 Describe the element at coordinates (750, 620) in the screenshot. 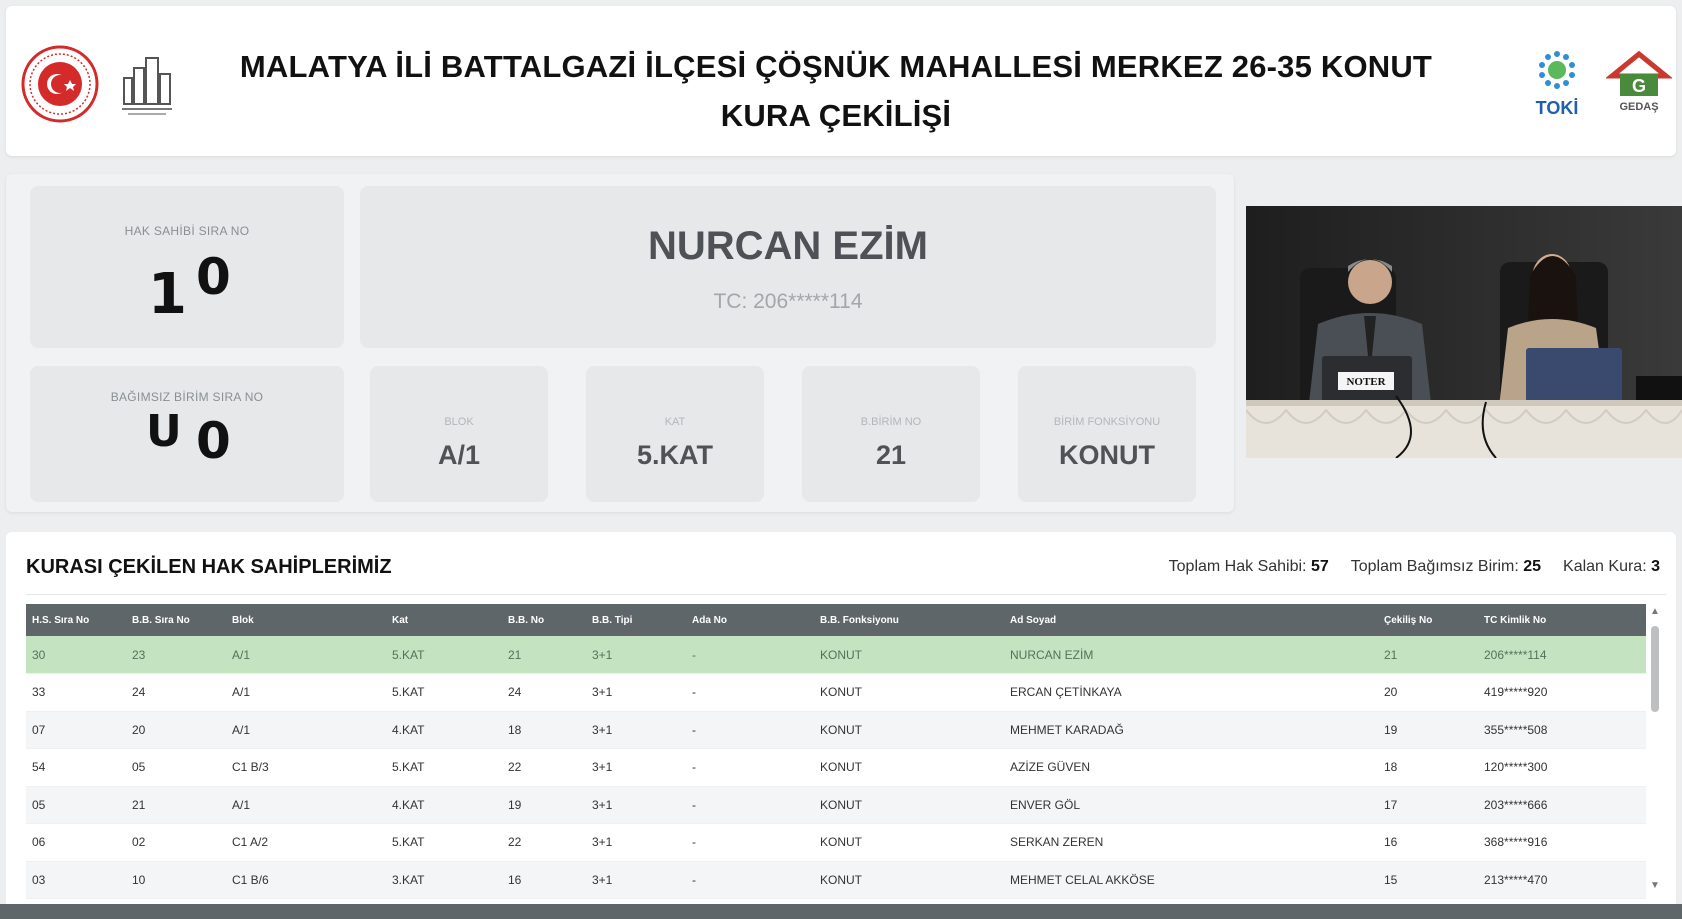

I see `column-header: Ada No` at that location.